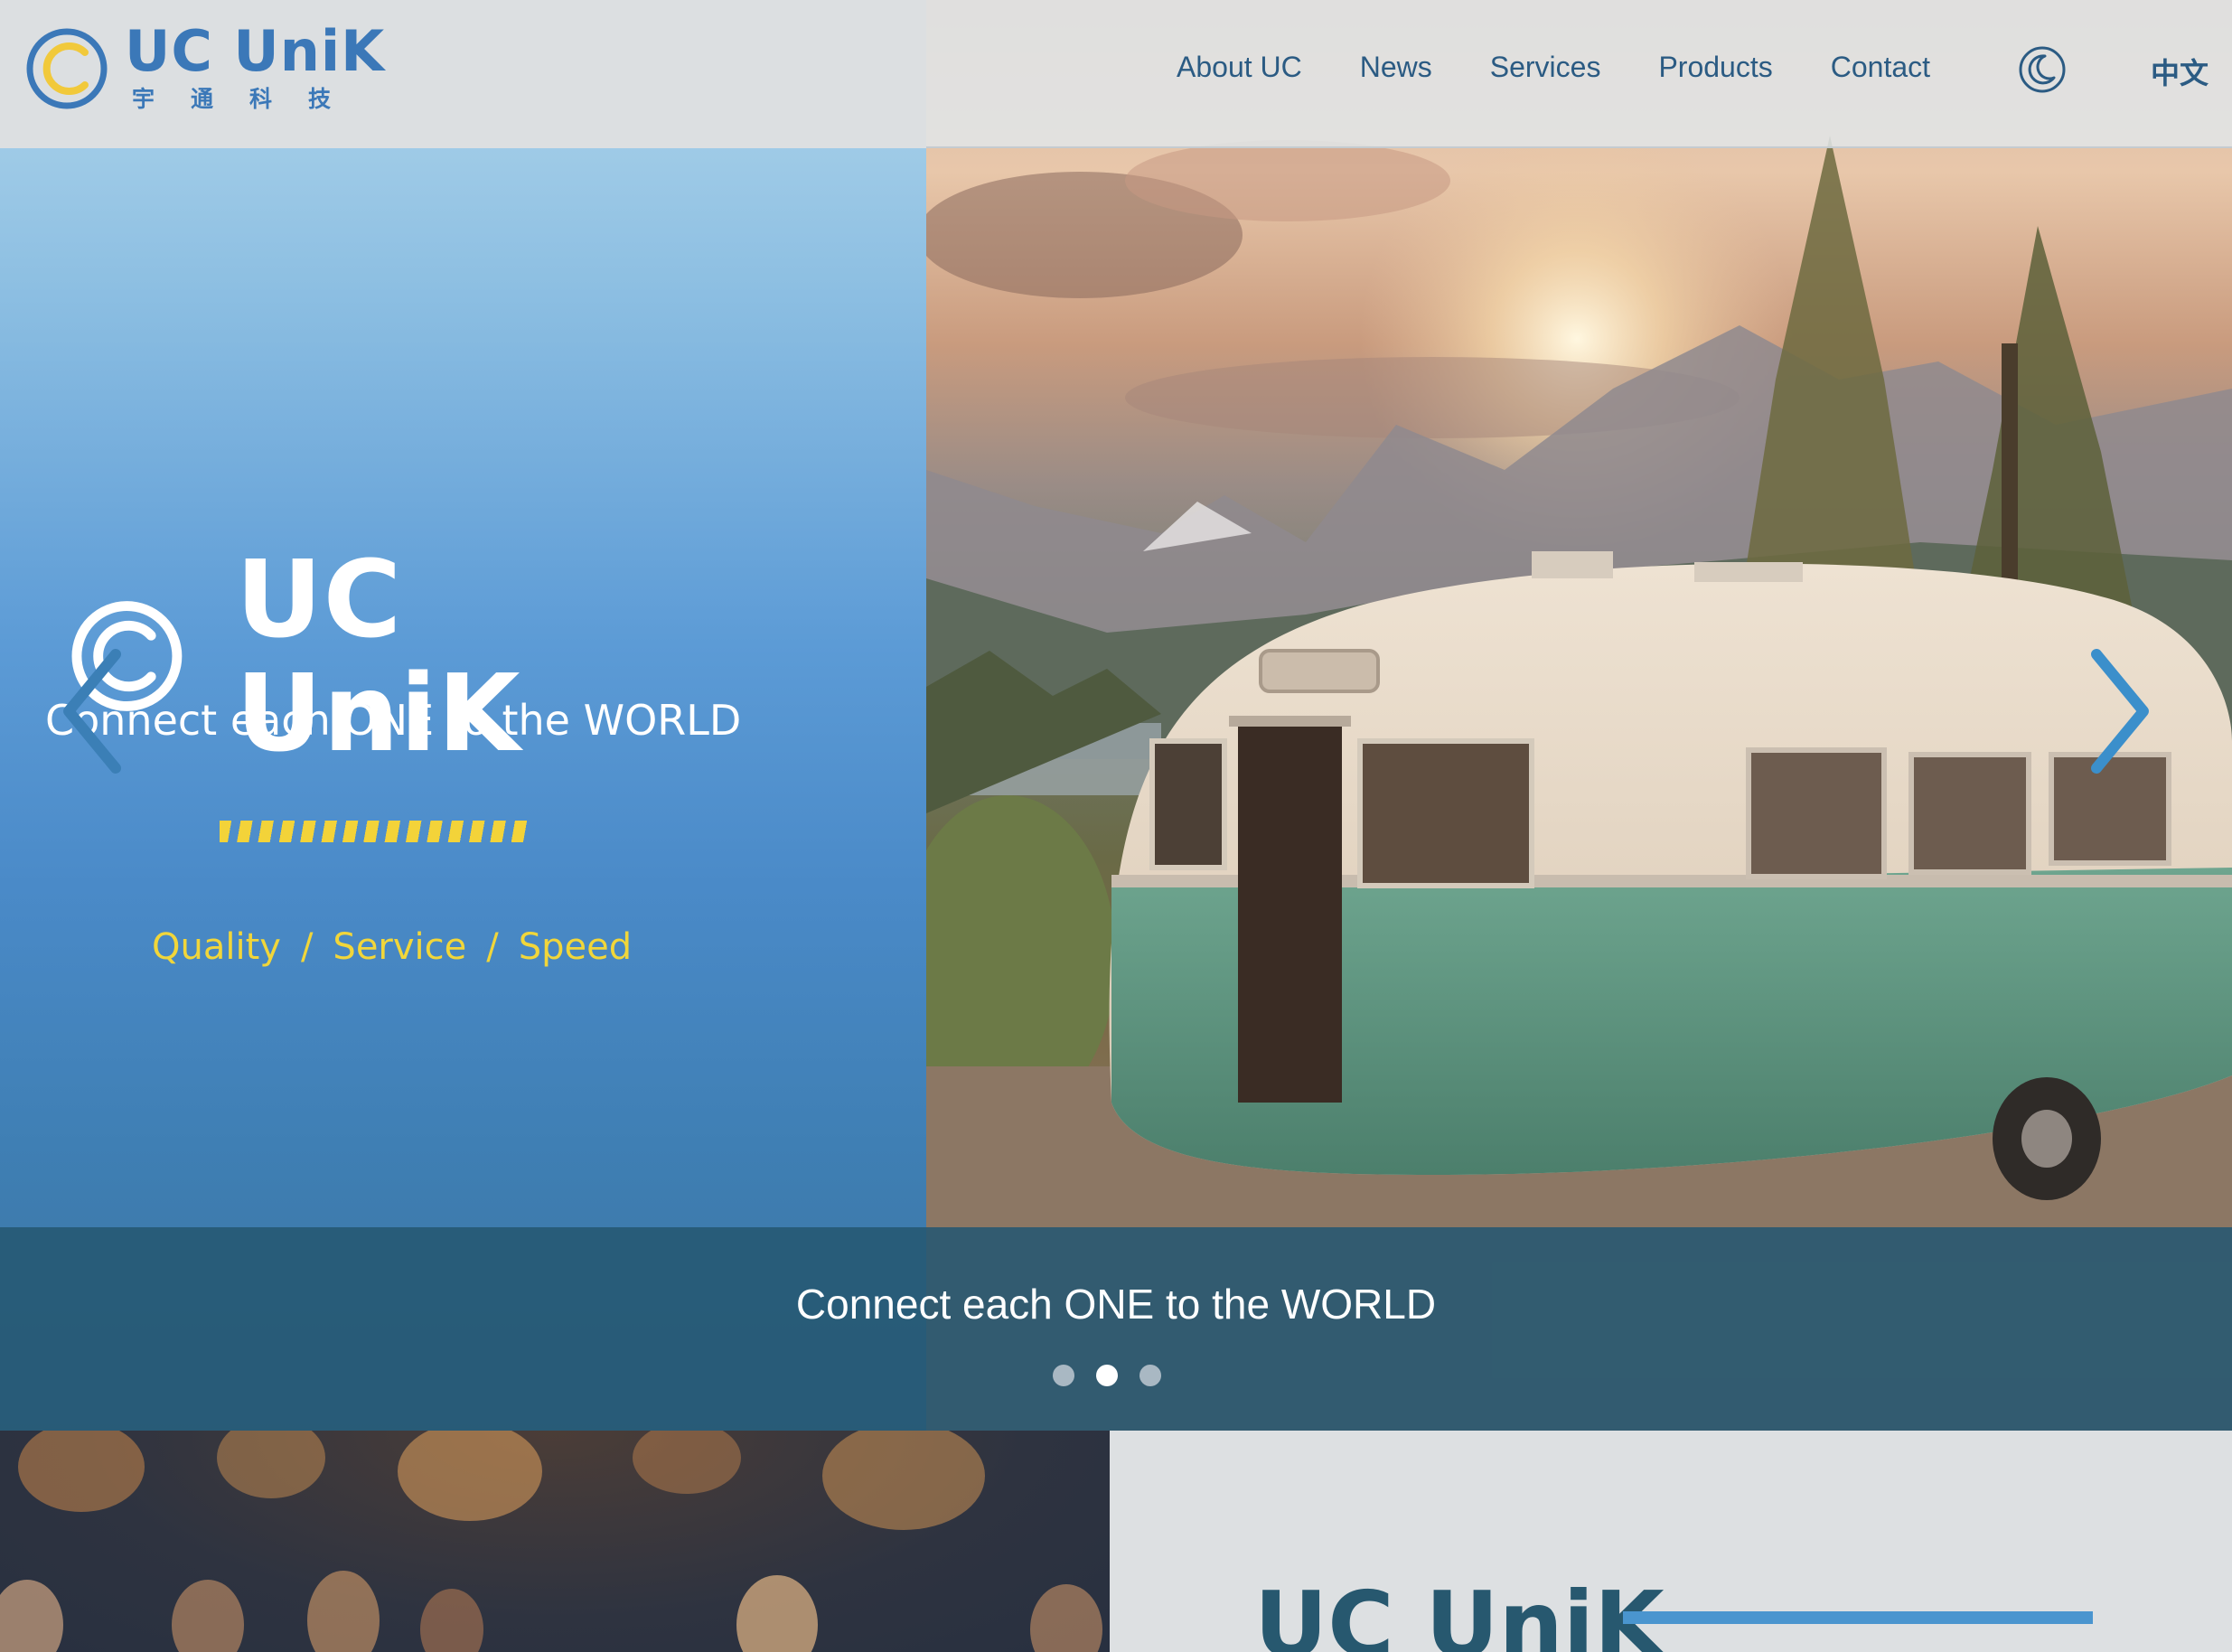 Image resolution: width=2232 pixels, height=1652 pixels. Describe the element at coordinates (2180, 71) in the screenshot. I see `language-toggle: 中文` at that location.